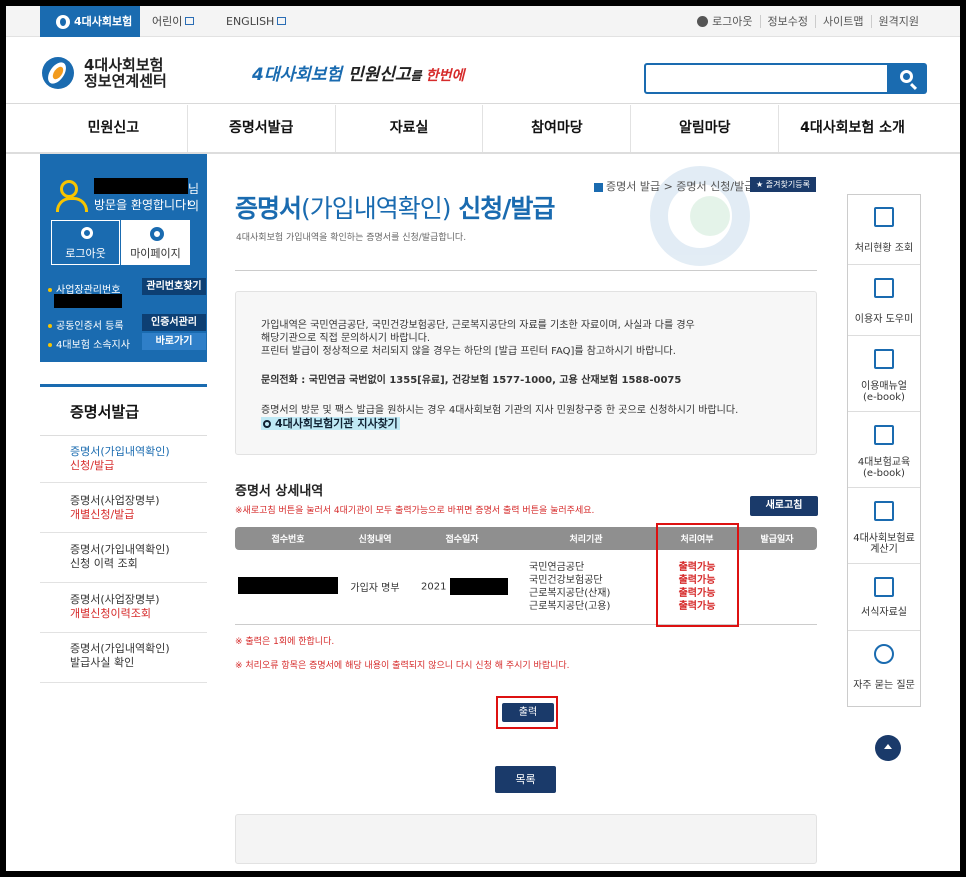  Describe the element at coordinates (884, 587) in the screenshot. I see `form-list-icon` at that location.